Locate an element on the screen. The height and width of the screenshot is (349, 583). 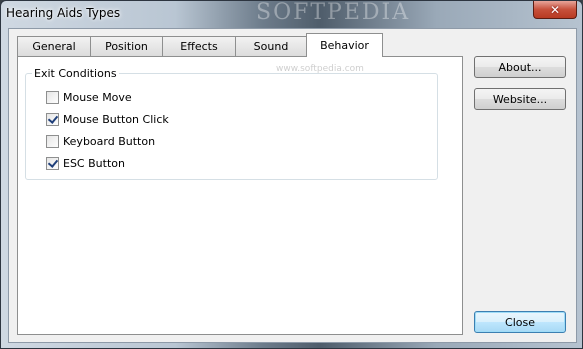
tab-behavior: Behavior is located at coordinates (344, 45).